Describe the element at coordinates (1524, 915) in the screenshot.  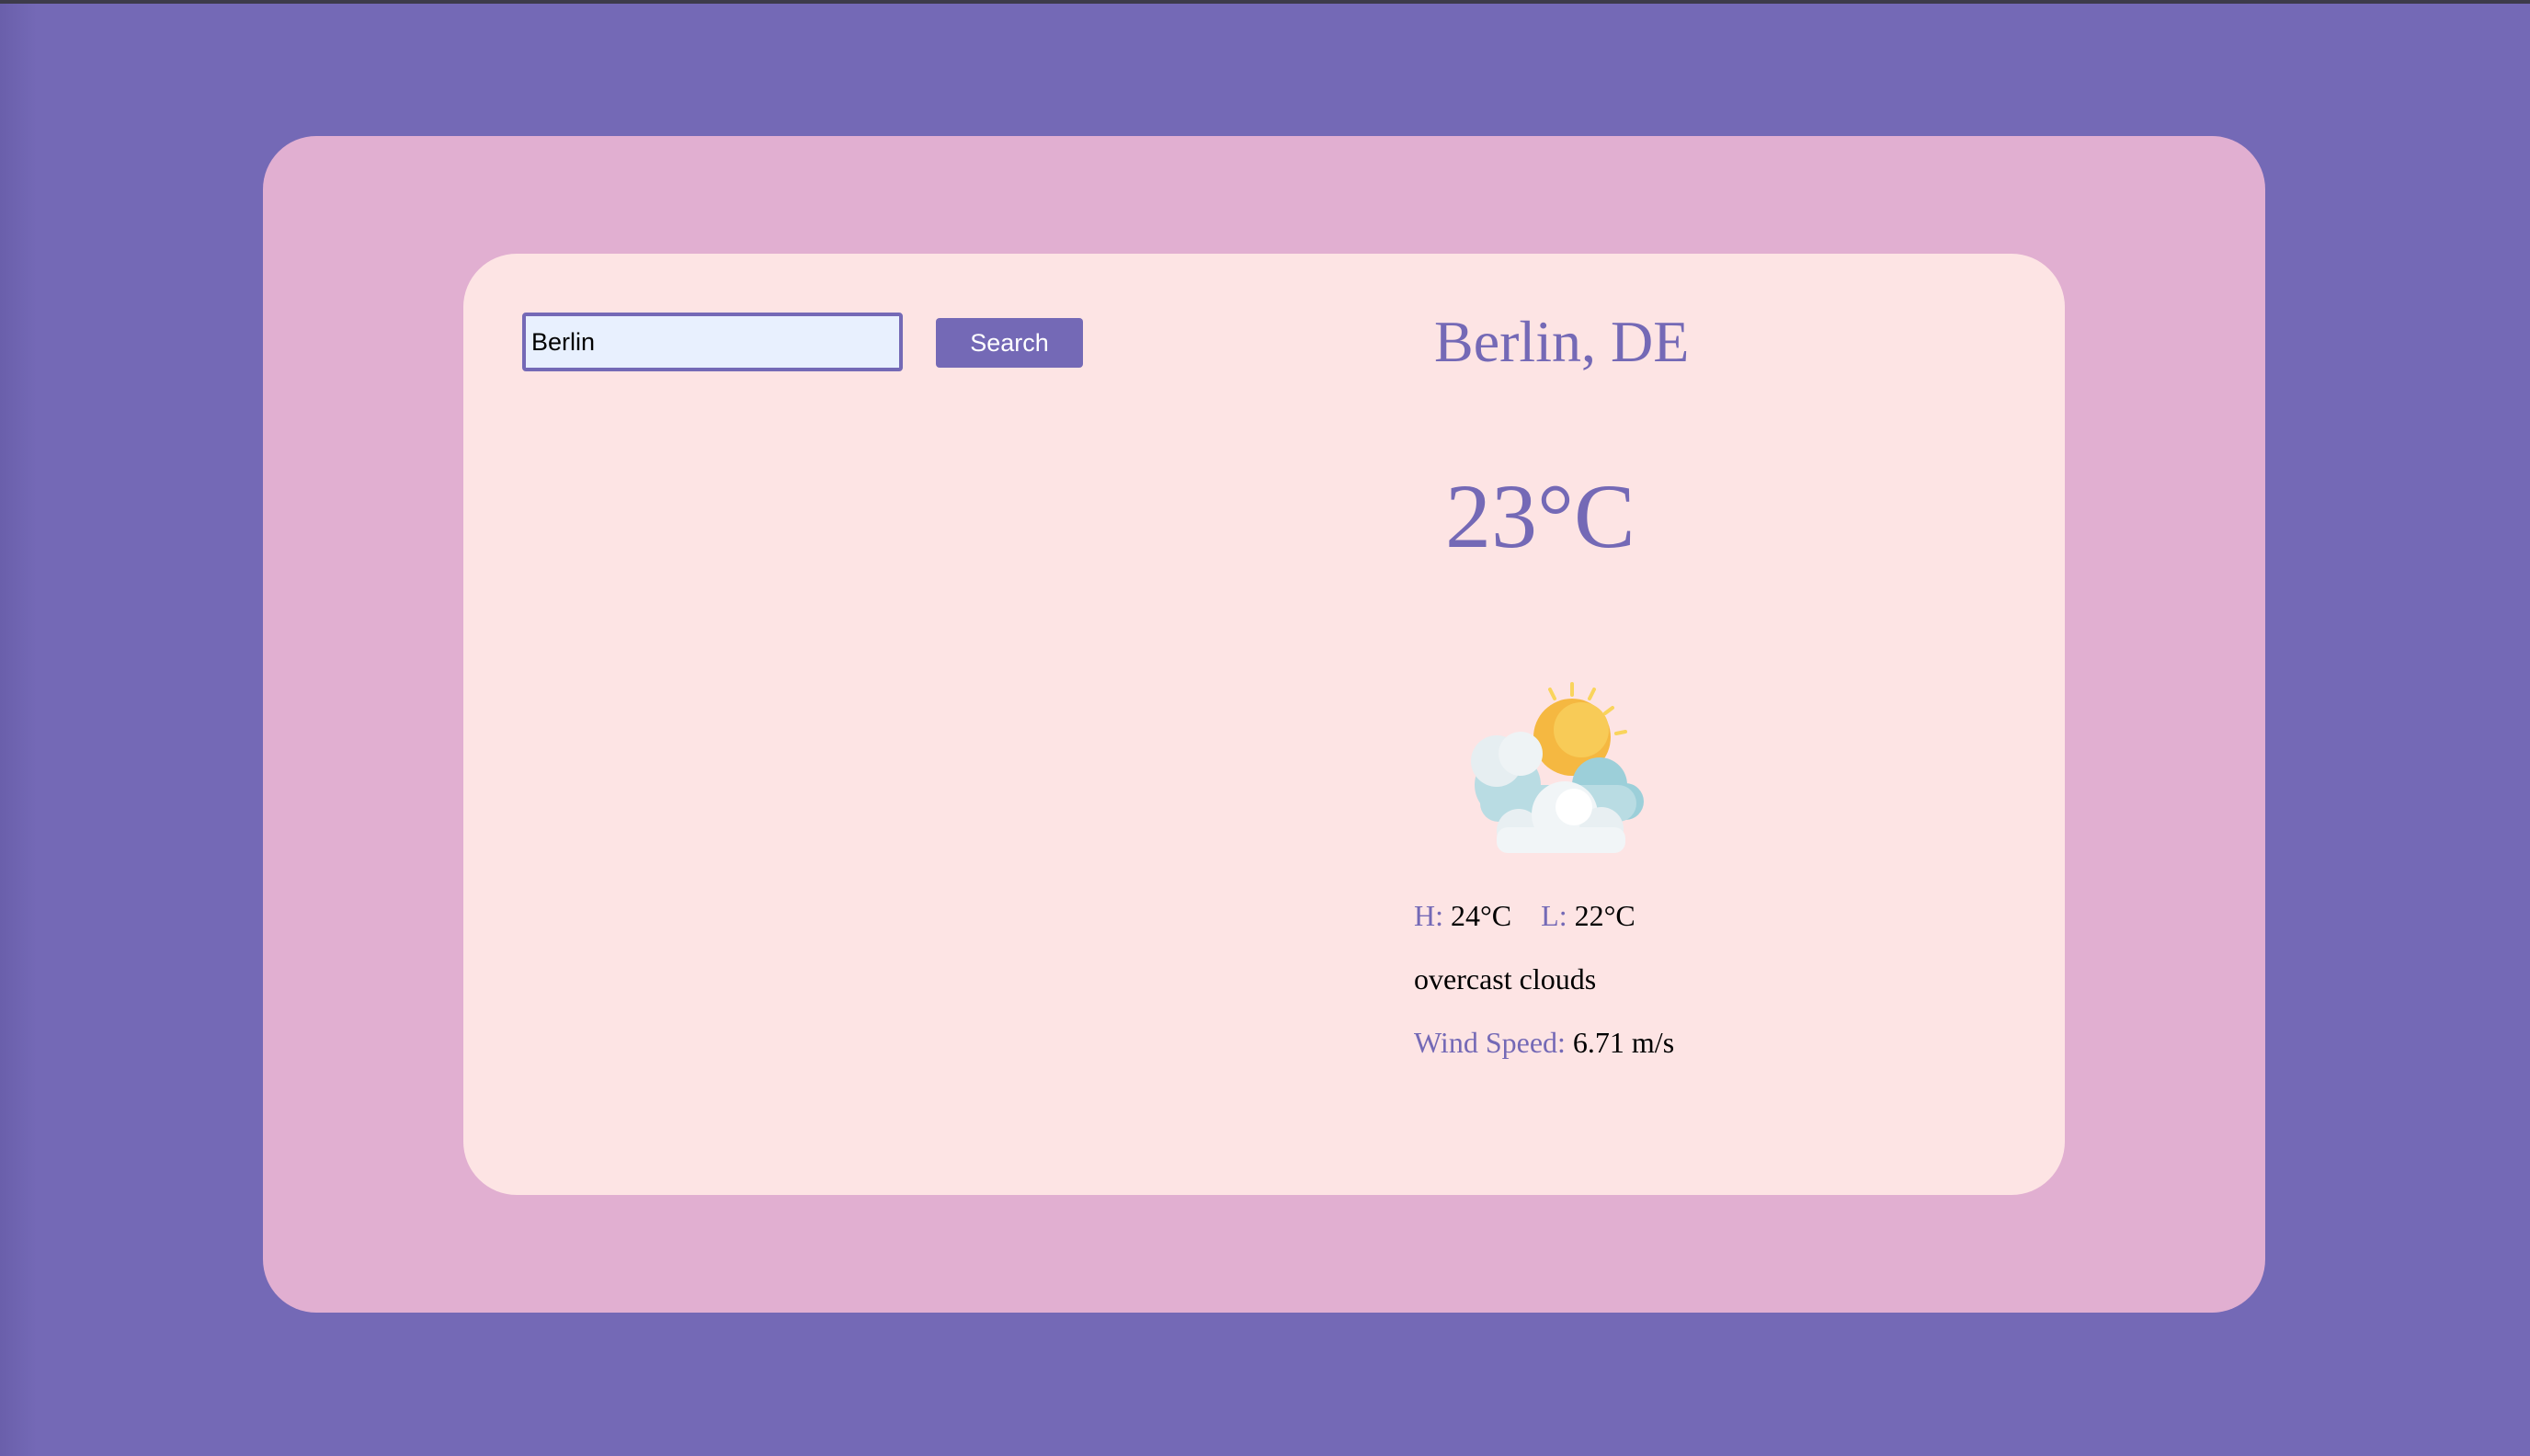
I see `high-low-row: H: 24°C L: 22°C` at that location.